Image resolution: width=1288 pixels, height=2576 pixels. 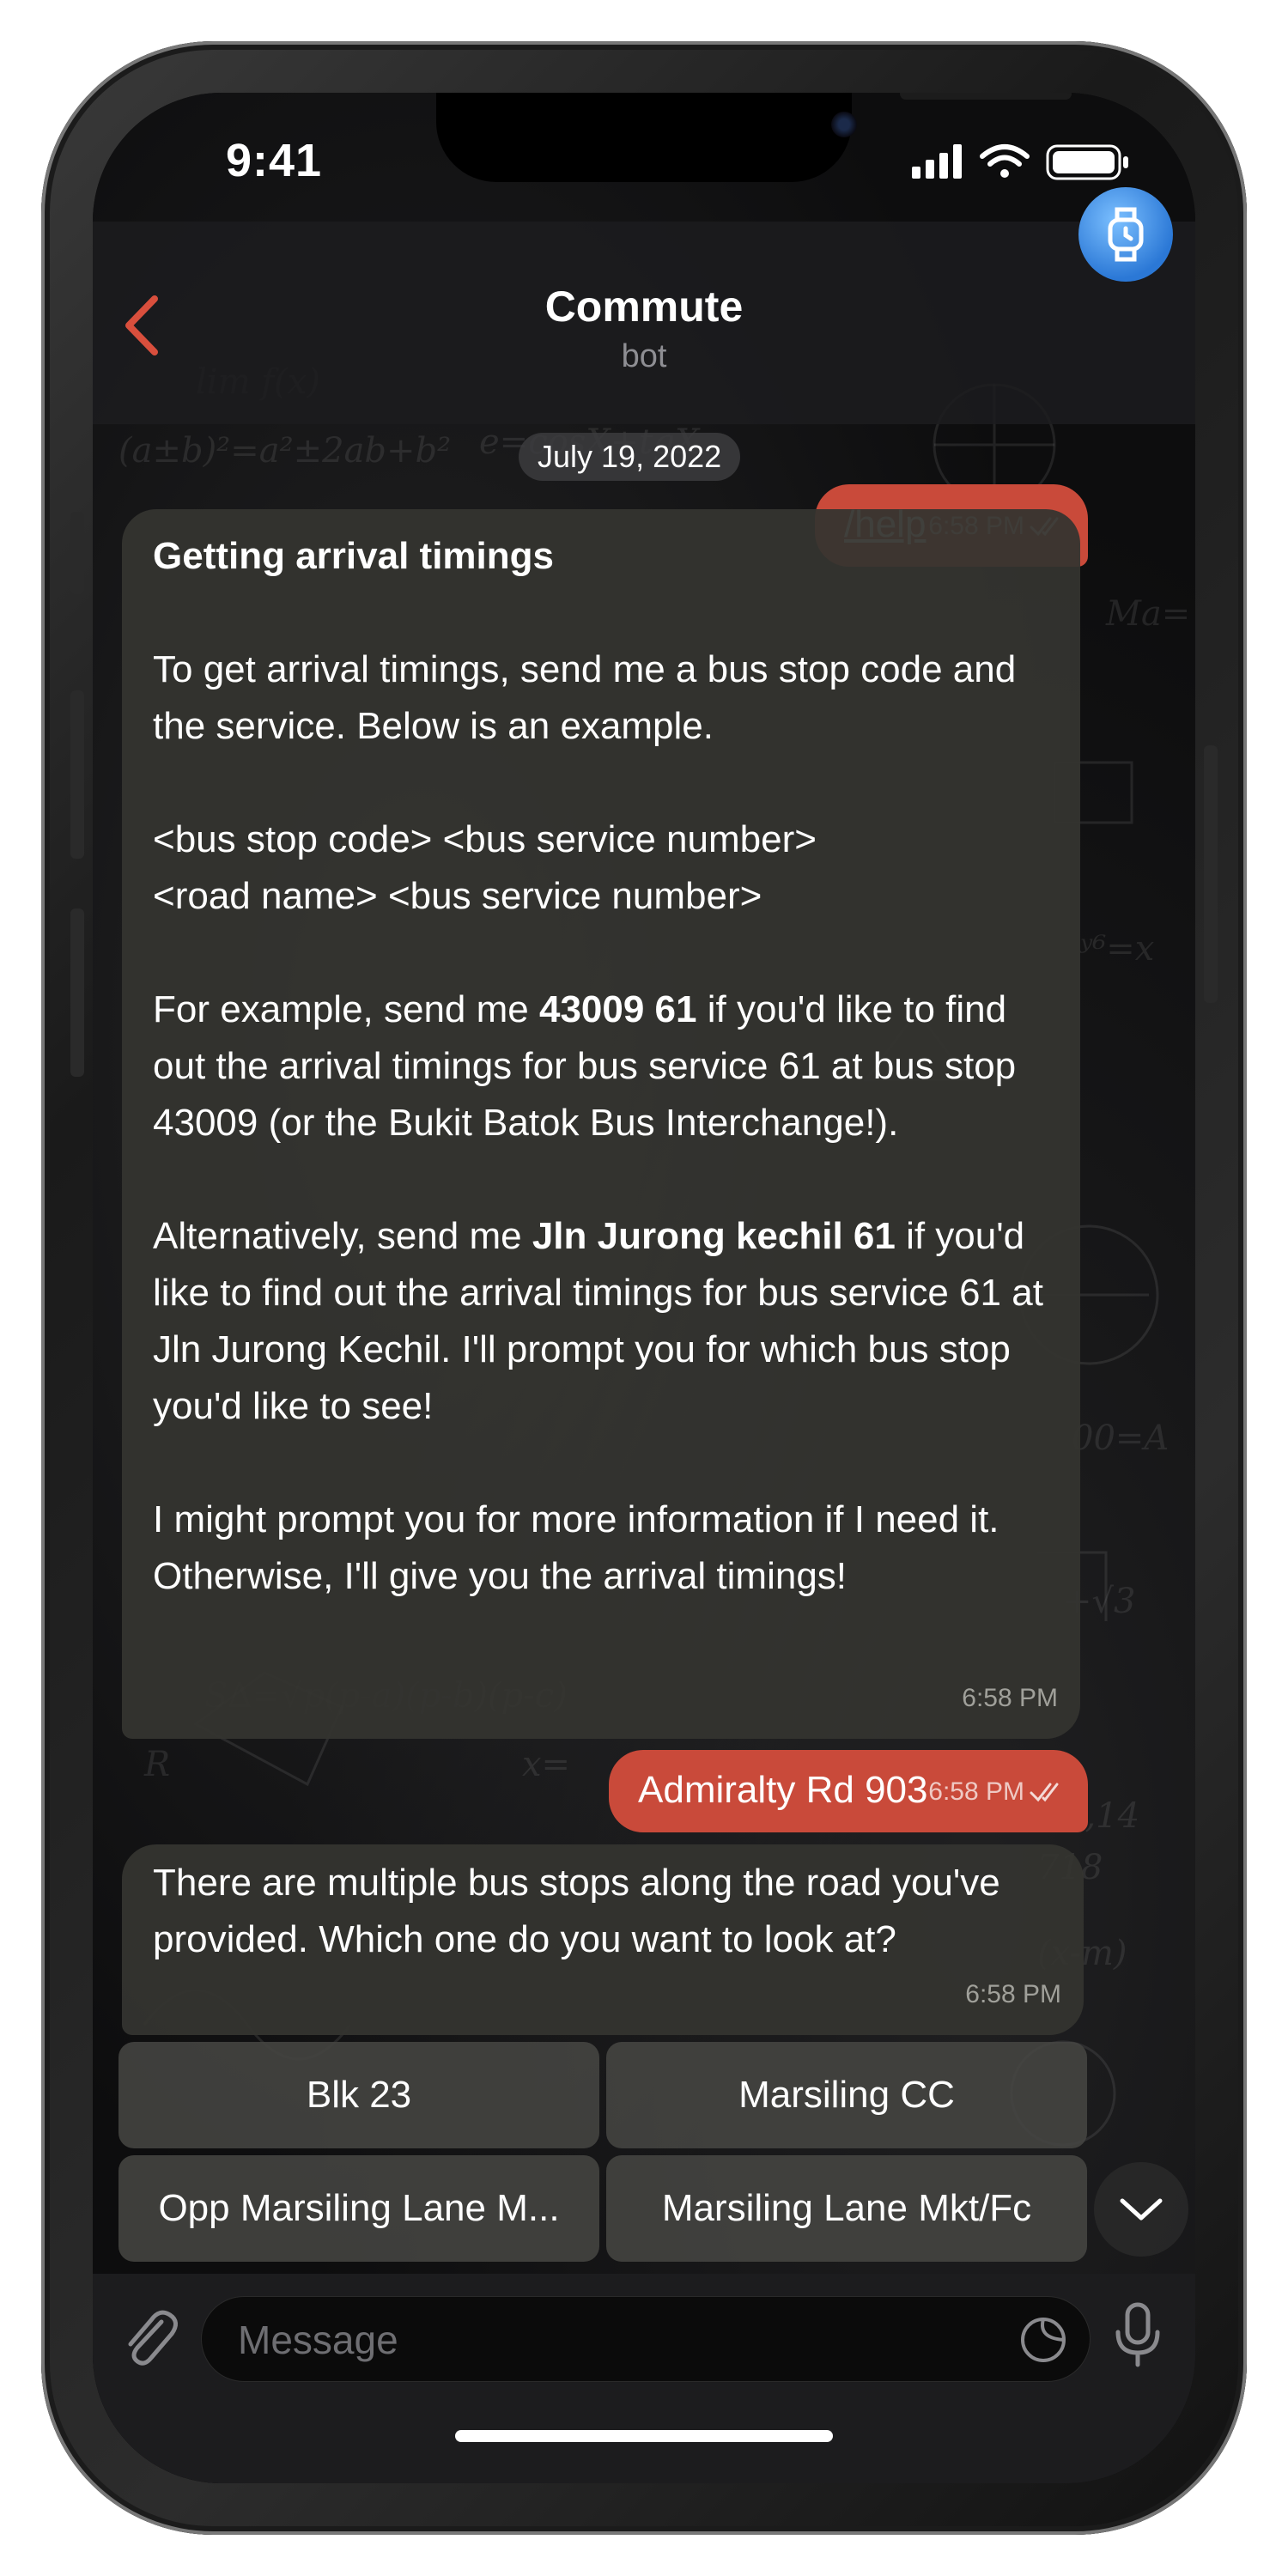 I want to click on message-input, so click(x=607, y=2340).